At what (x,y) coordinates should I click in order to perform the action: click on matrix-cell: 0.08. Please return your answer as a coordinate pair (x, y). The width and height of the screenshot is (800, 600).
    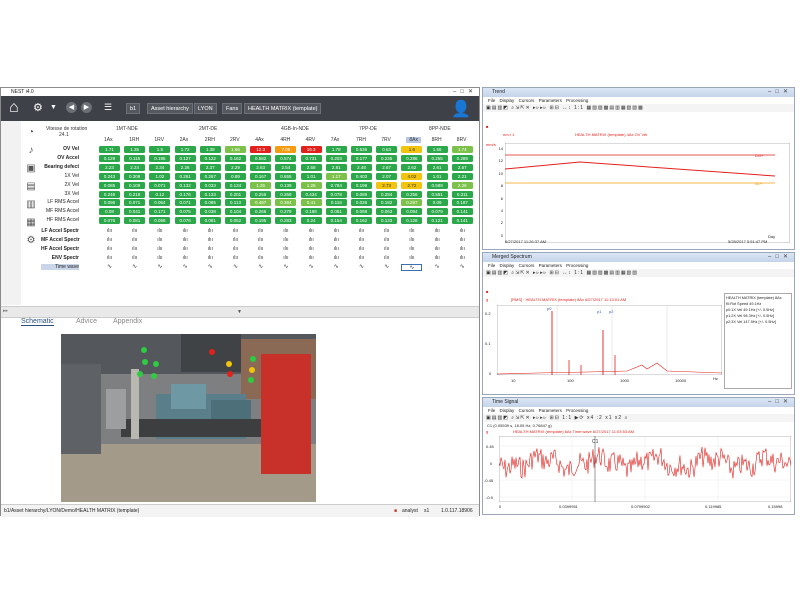
    Looking at the image, I should click on (109, 212).